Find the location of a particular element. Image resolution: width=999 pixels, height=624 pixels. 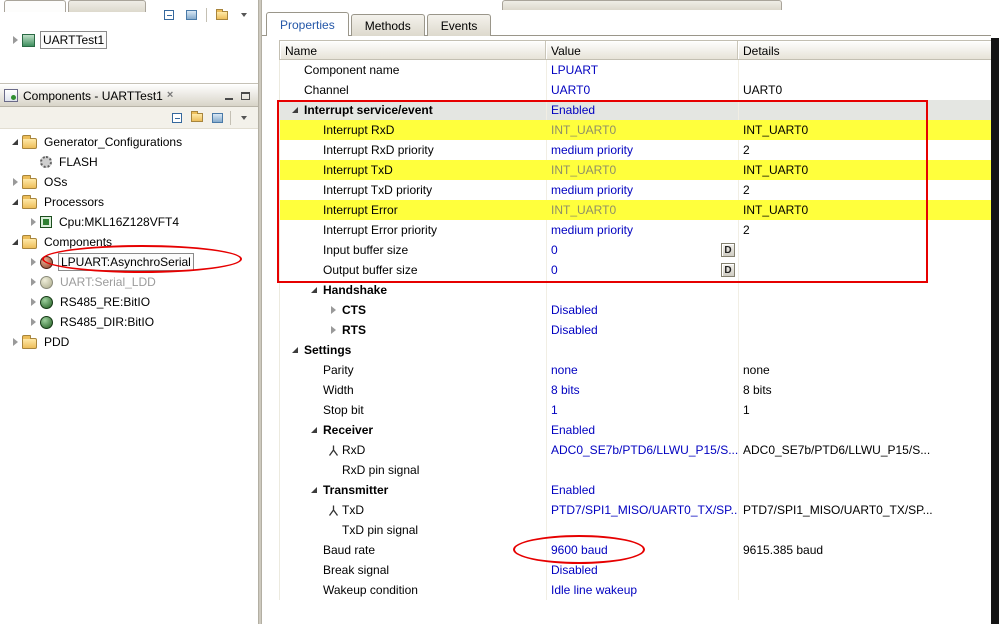

value-cell: LPUART is located at coordinates (642, 70).